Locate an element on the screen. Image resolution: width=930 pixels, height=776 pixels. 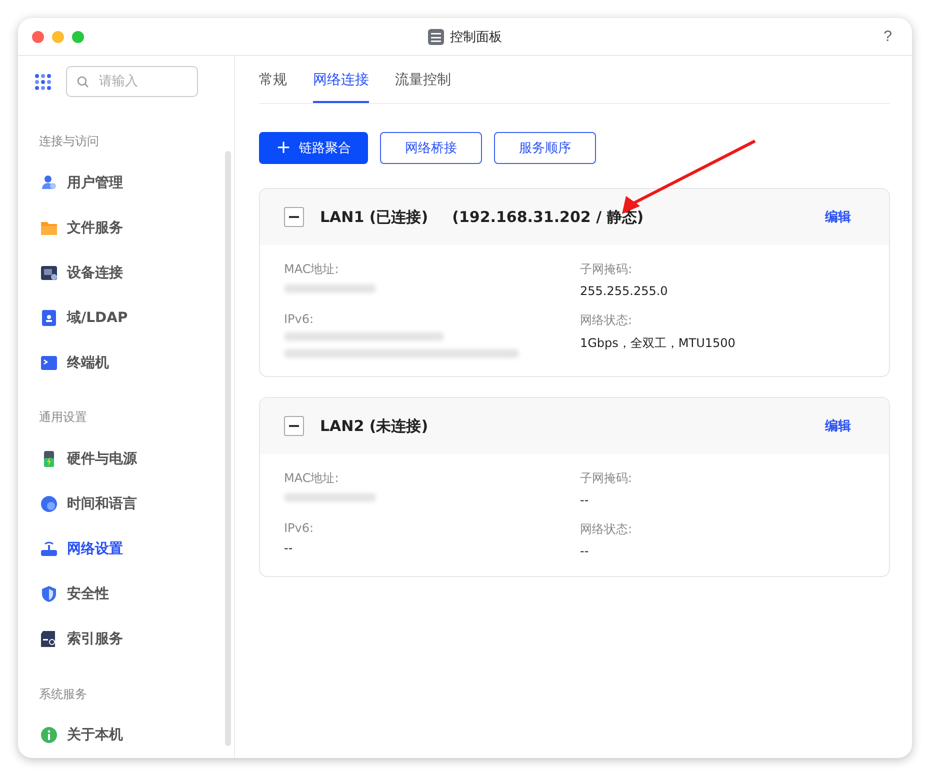
info-icon is located at coordinates (49, 735).